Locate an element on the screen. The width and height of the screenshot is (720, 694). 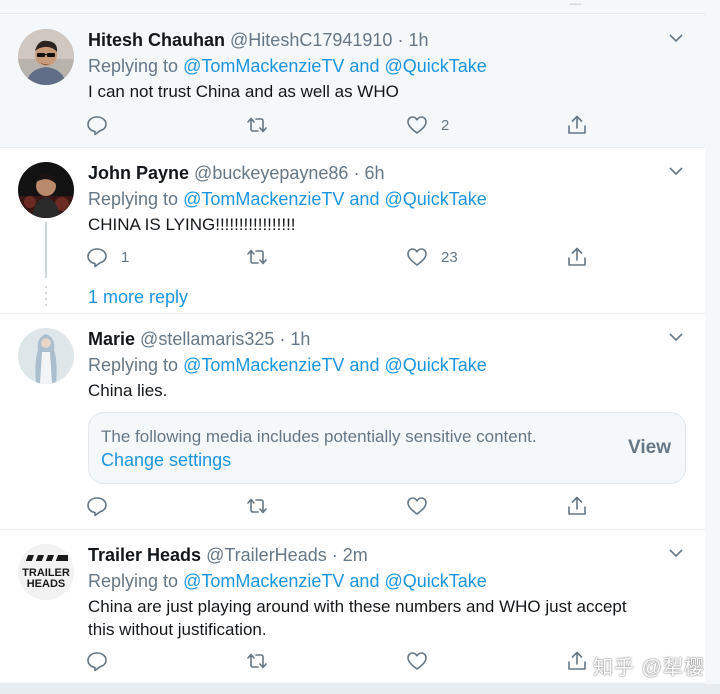
avatar: TRAILER HEADS is located at coordinates (46, 572).